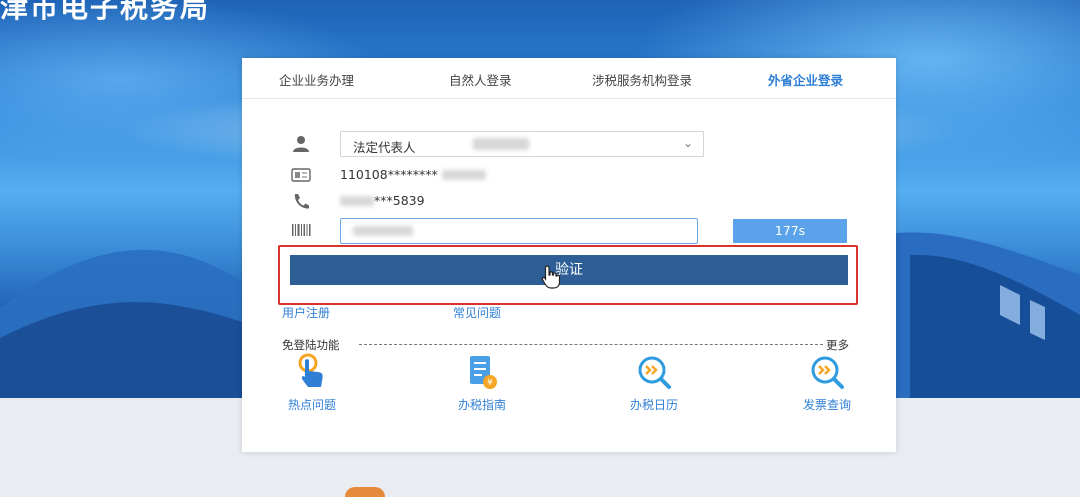  Describe the element at coordinates (837, 345) in the screenshot. I see `more-link: 更多` at that location.